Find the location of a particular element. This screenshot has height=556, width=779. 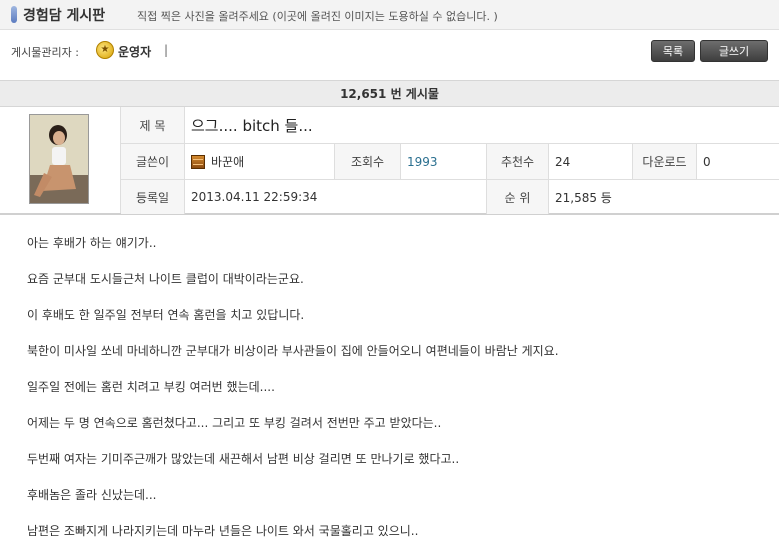

recommend-value: 24 is located at coordinates (591, 161).